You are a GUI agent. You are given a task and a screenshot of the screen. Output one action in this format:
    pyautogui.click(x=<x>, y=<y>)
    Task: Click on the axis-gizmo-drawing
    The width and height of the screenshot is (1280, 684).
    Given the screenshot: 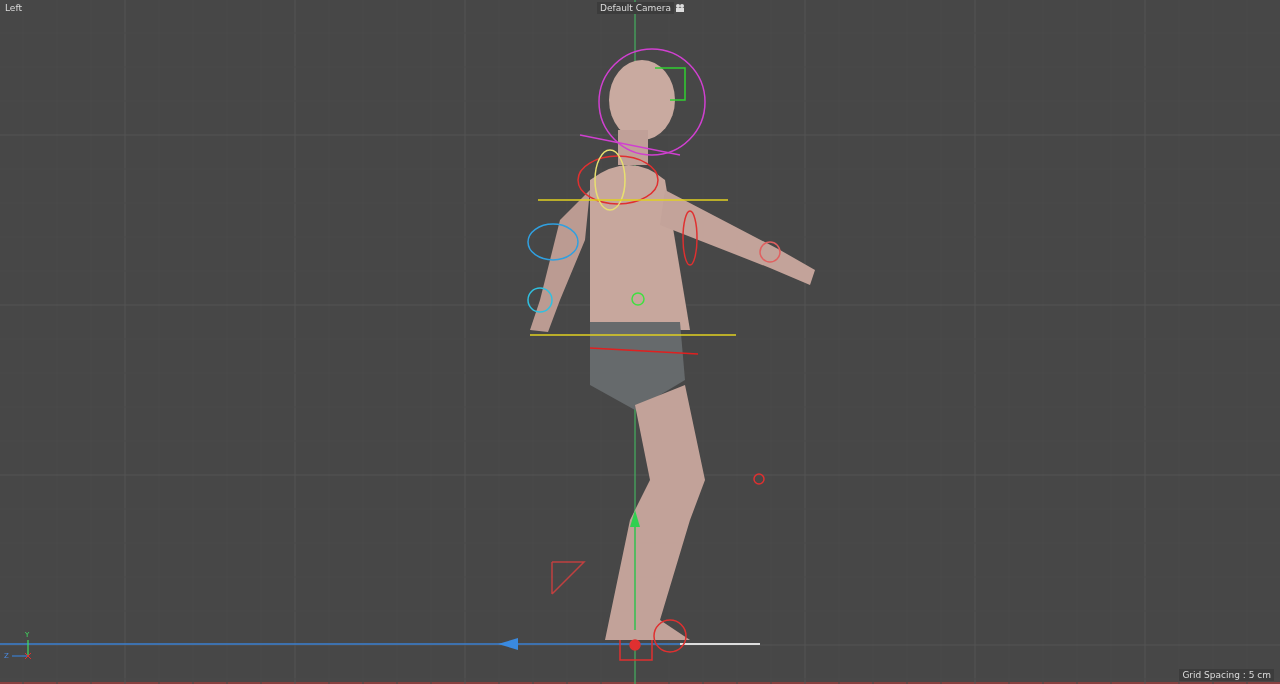 What is the action you would take?
    pyautogui.click(x=21, y=649)
    